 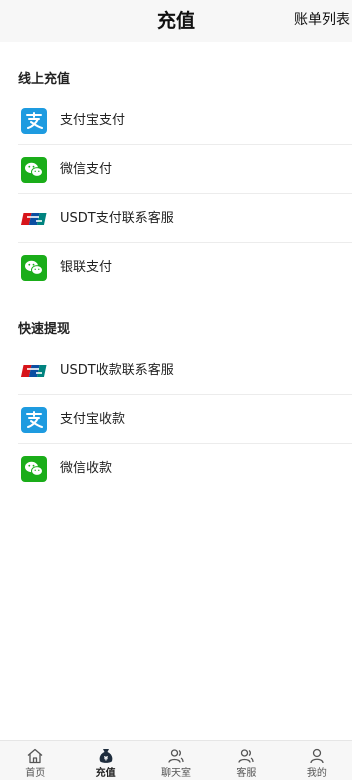 What do you see at coordinates (176, 21) in the screenshot?
I see `top-header: 充值 账单列表` at bounding box center [176, 21].